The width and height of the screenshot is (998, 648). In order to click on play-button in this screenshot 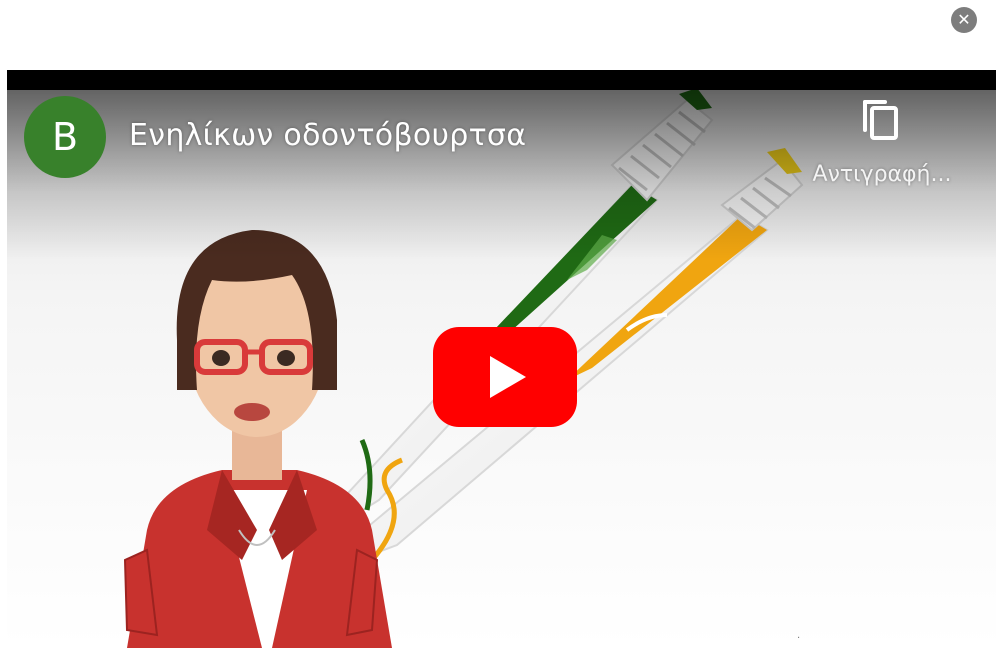, I will do `click(505, 377)`.